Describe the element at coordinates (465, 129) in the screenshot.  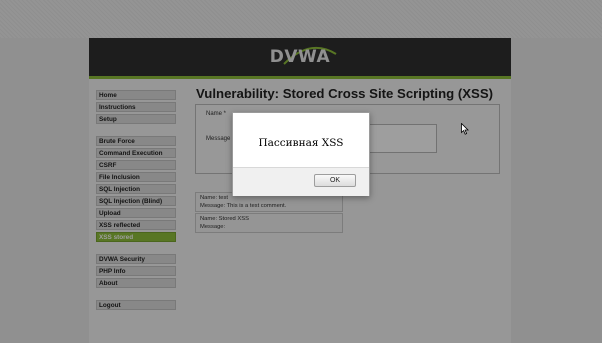
I see `mouse-cursor-icon` at that location.